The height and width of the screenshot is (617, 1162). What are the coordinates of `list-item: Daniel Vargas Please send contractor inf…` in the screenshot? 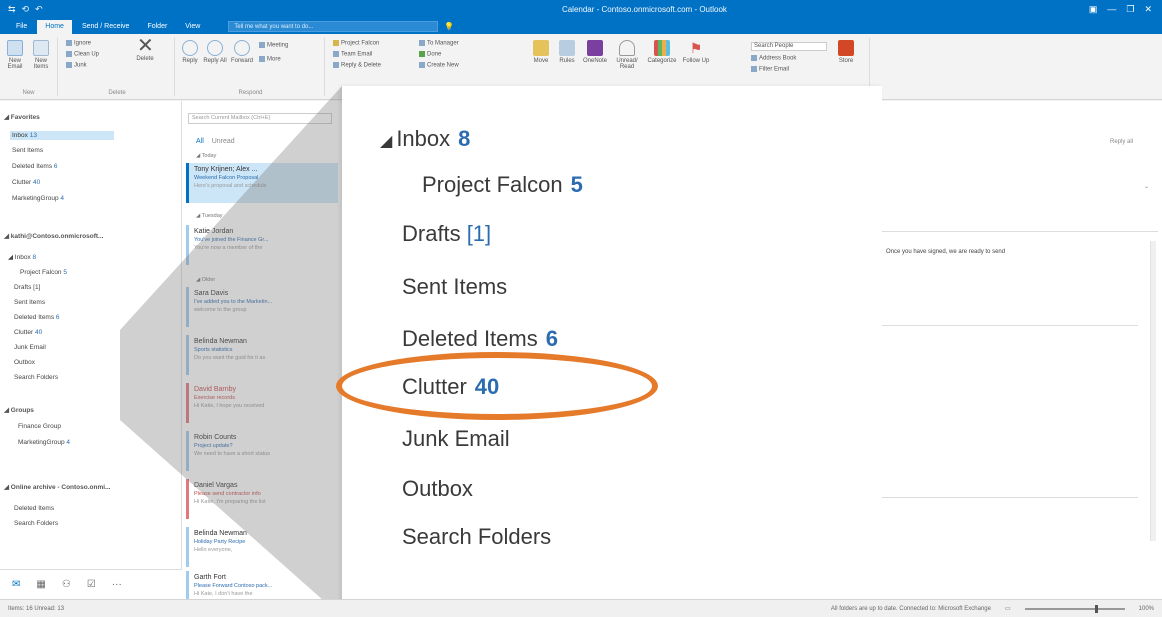 It's located at (262, 499).